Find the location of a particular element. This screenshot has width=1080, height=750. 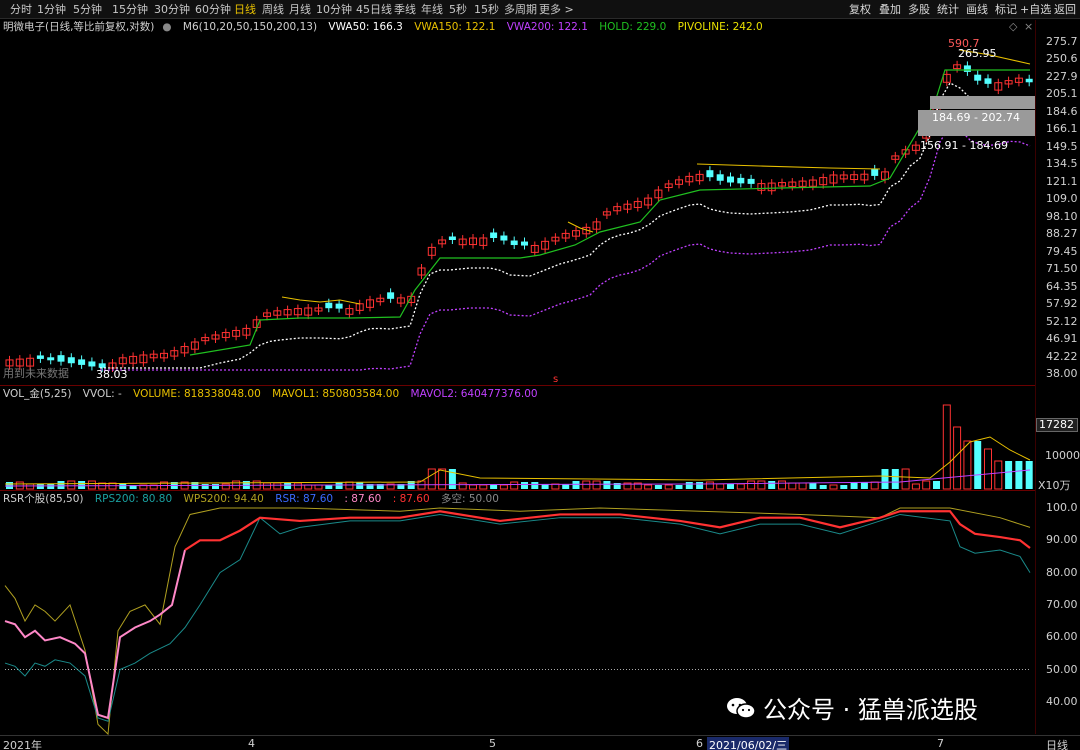

price-axis-tick: 227.9 is located at coordinates (1062, 76).